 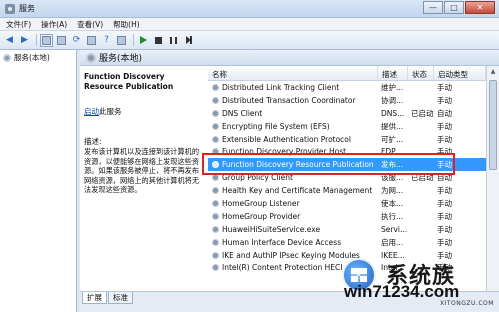 What do you see at coordinates (133, 40) in the screenshot?
I see `toolbar-separator` at bounding box center [133, 40].